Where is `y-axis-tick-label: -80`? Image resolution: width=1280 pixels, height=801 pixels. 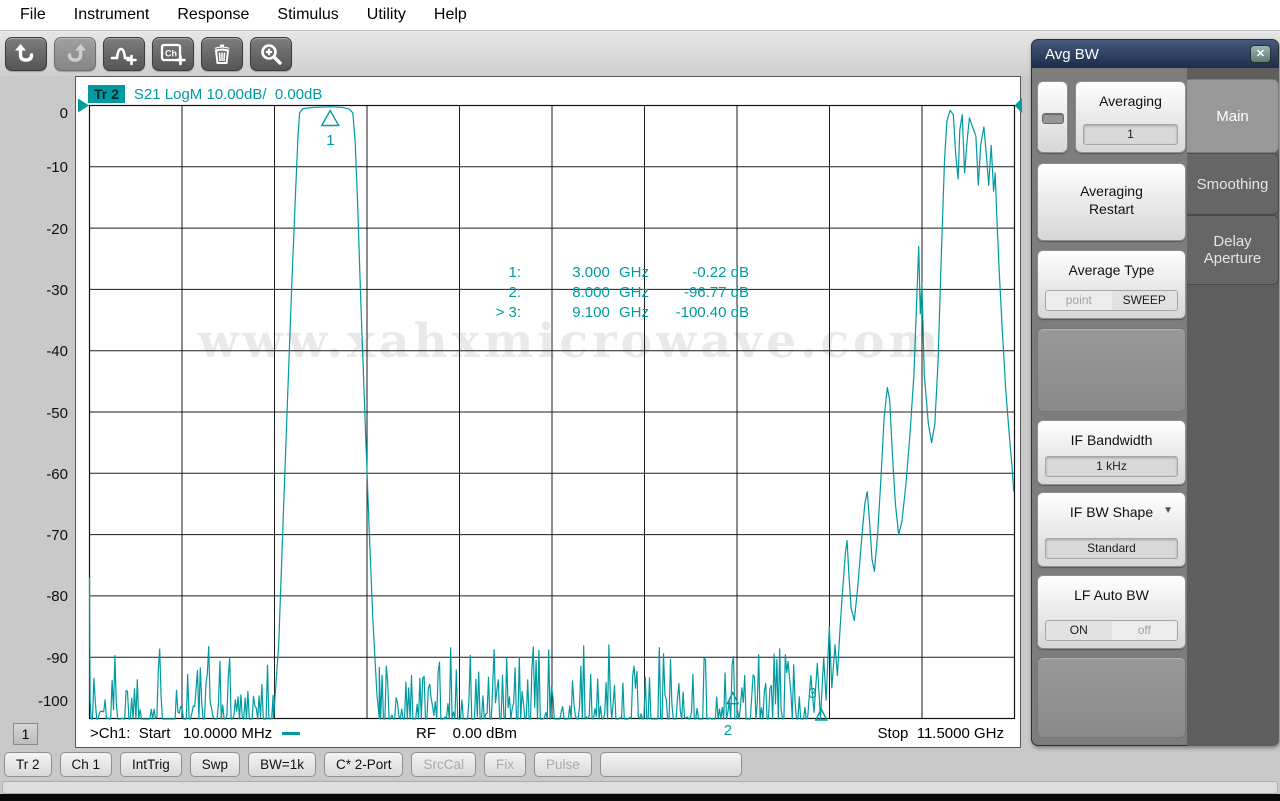
y-axis-tick-label: -80 is located at coordinates (57, 597).